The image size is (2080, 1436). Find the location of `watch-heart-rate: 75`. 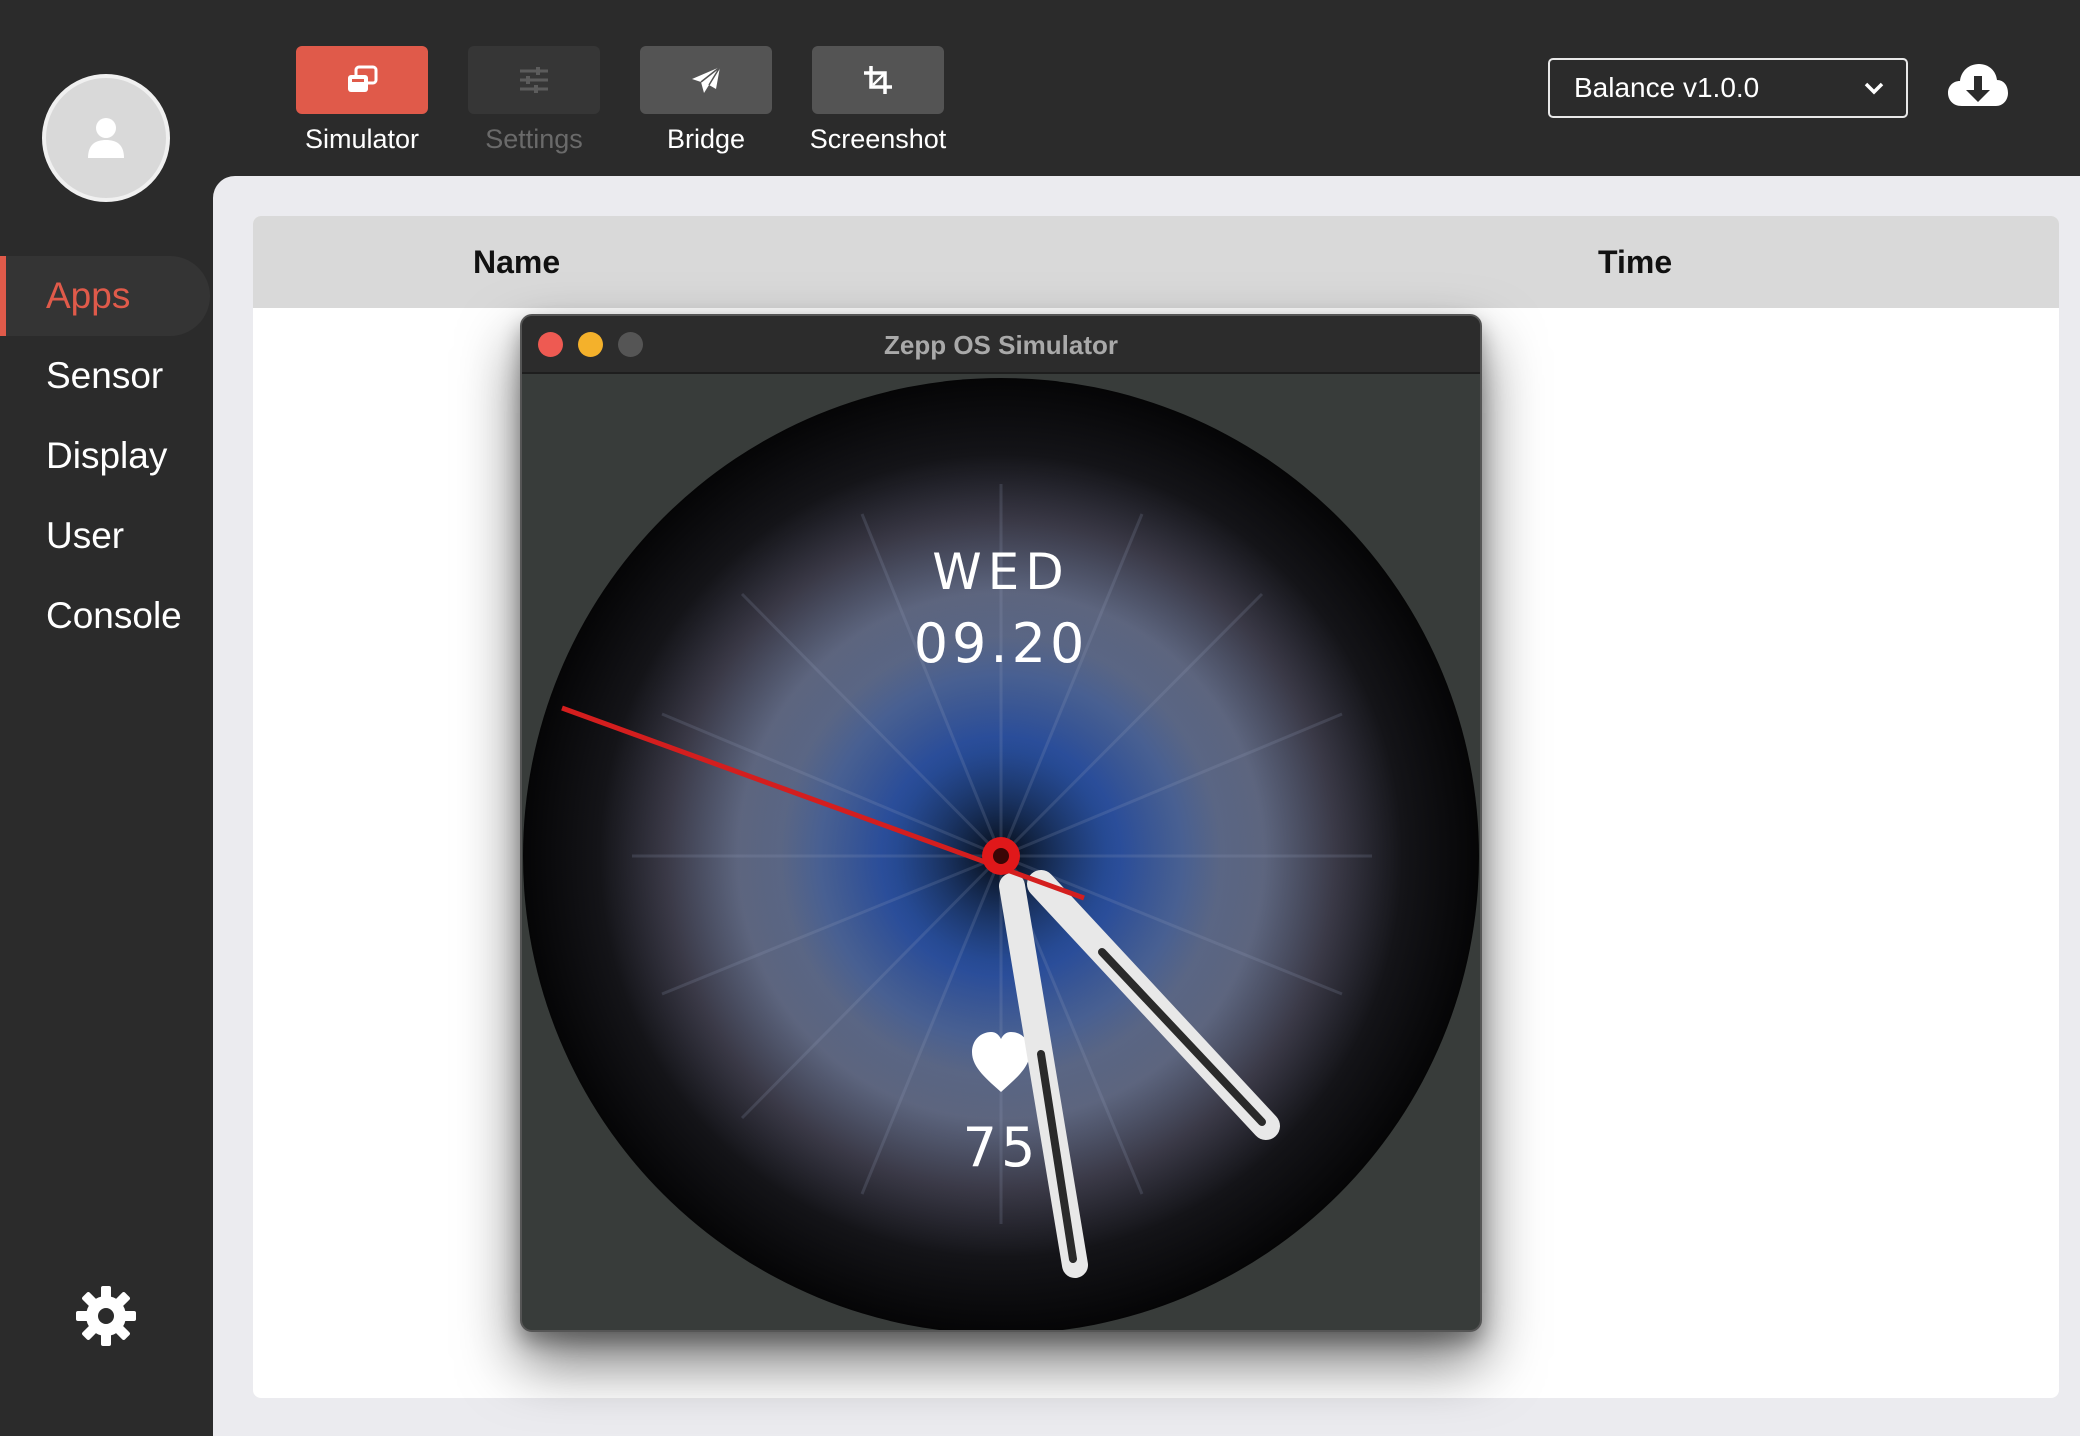

watch-heart-rate: 75 is located at coordinates (1001, 1147).